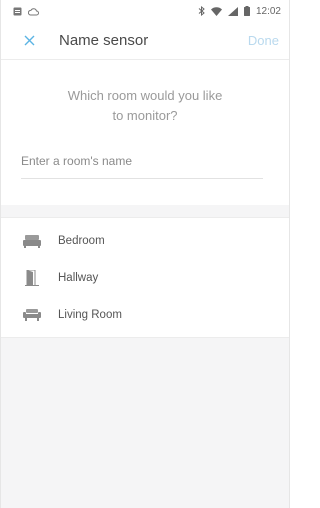  I want to click on room-item-hallway: Hallway, so click(145, 277).